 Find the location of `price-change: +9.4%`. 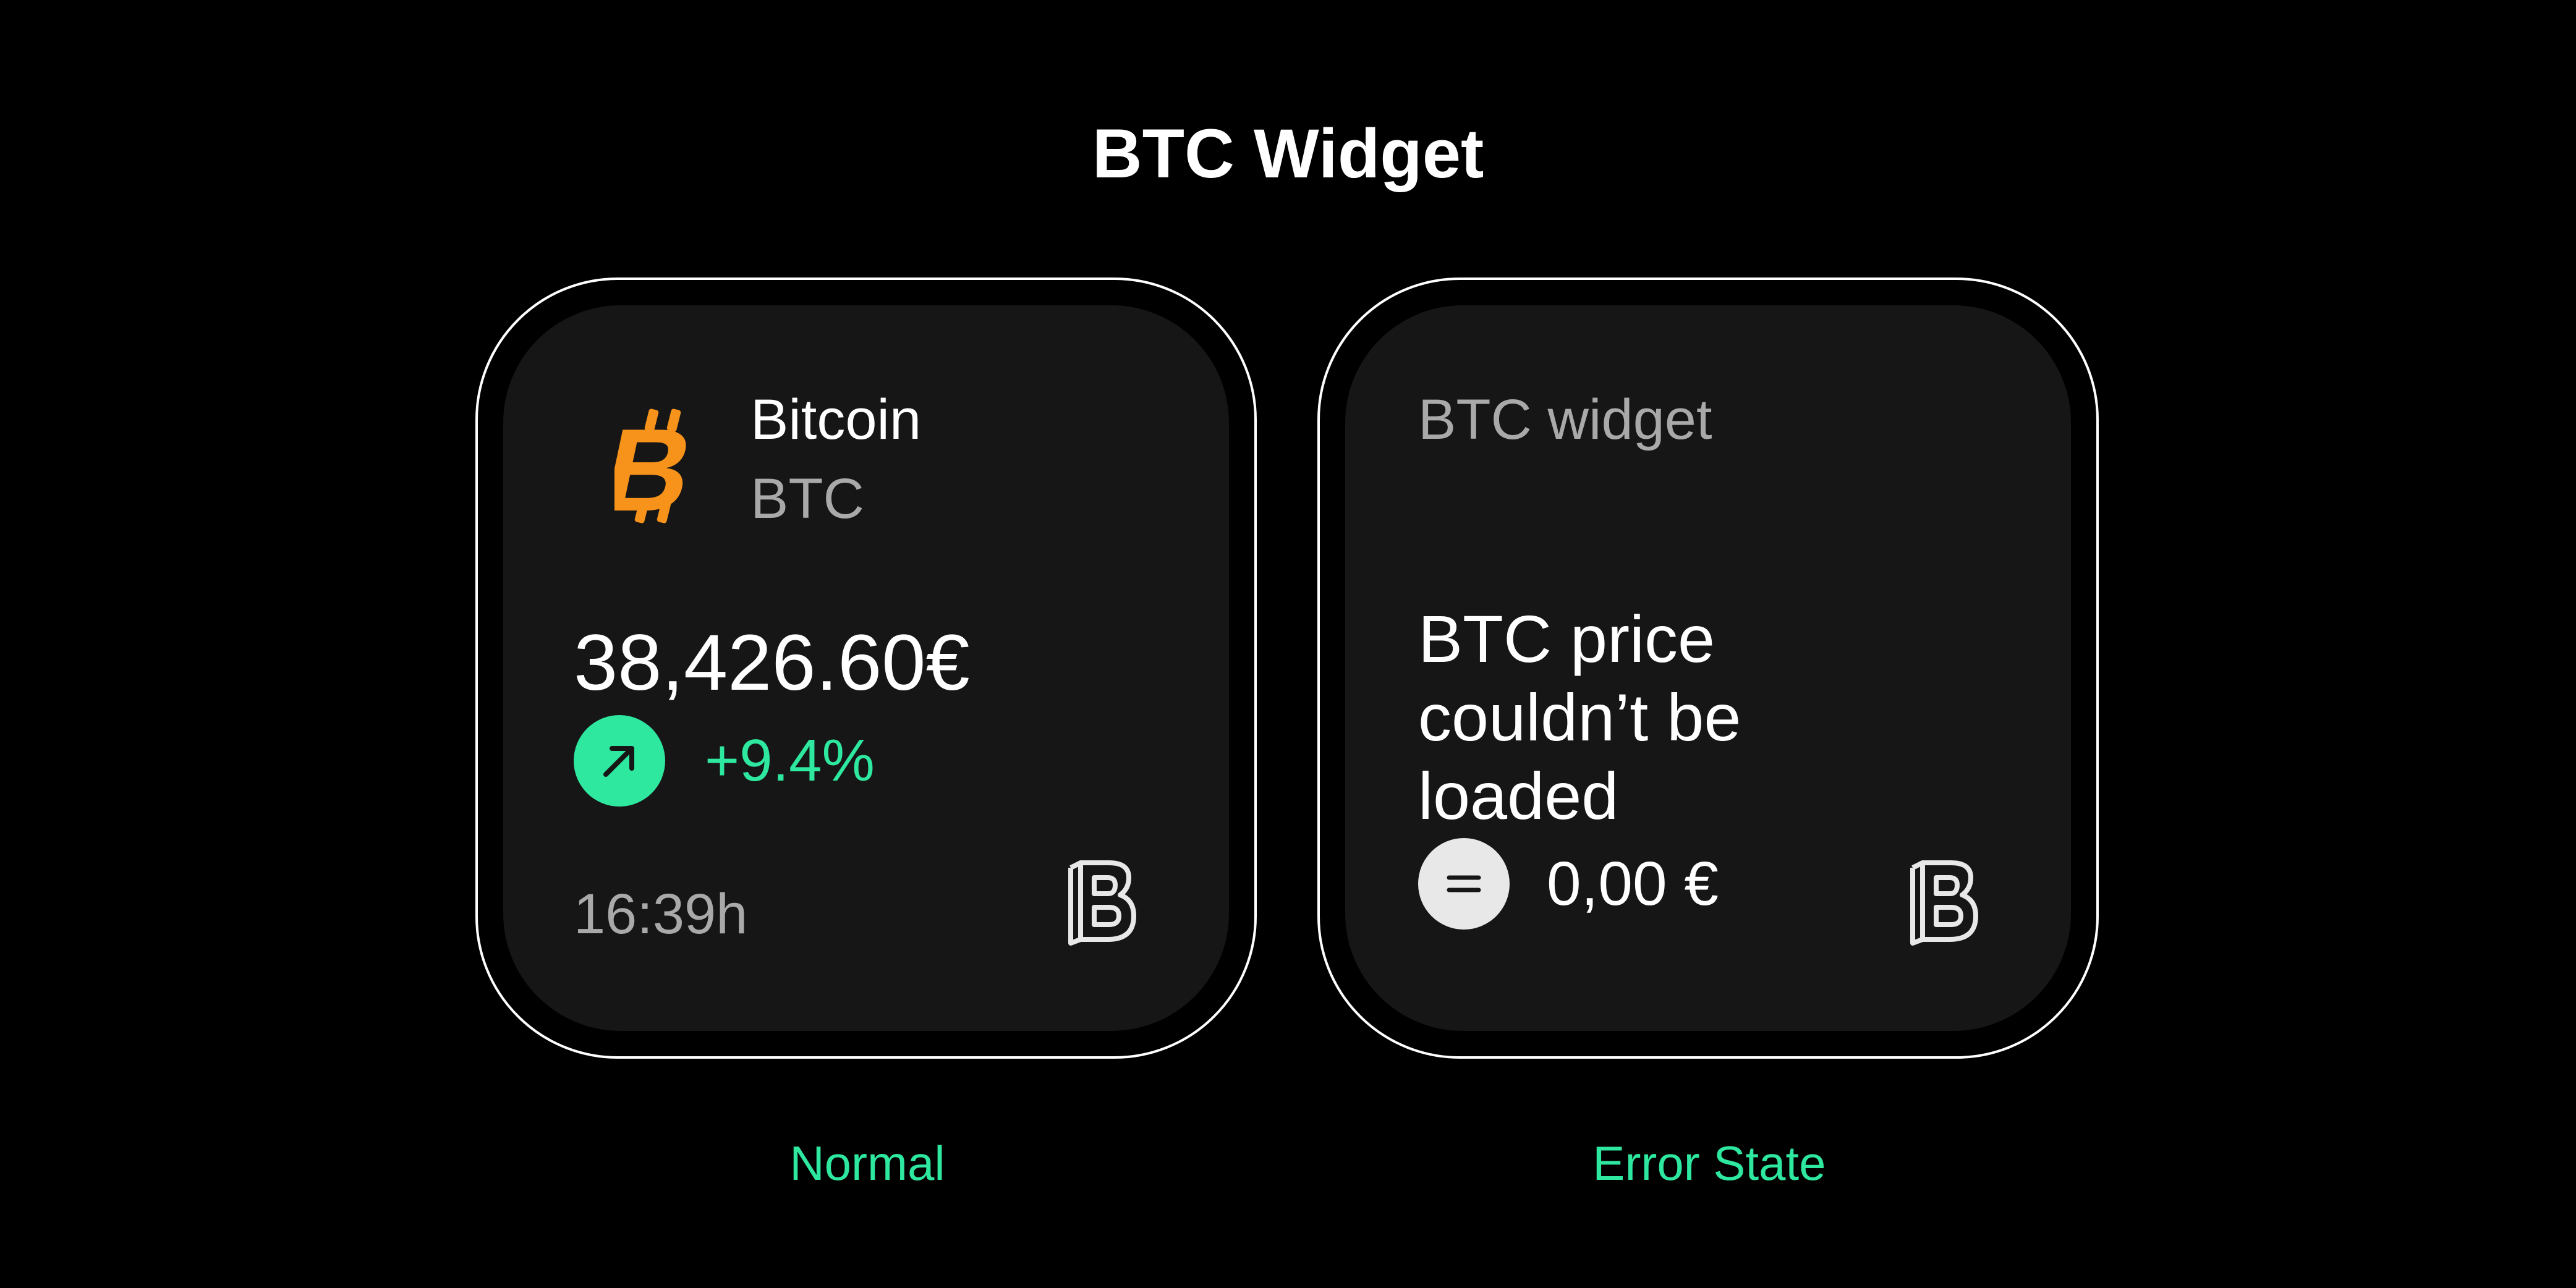

price-change: +9.4% is located at coordinates (790, 760).